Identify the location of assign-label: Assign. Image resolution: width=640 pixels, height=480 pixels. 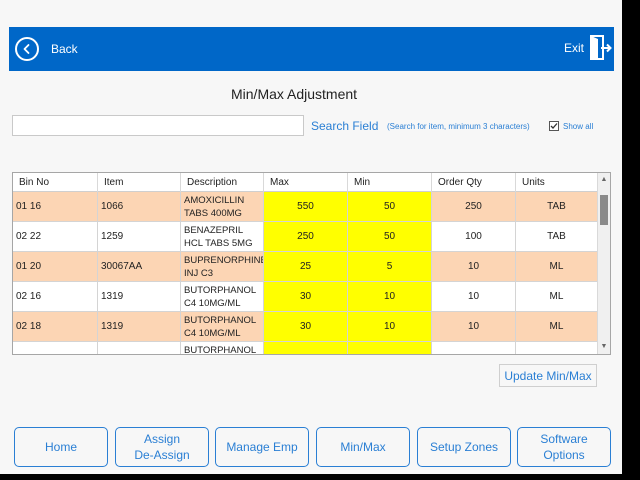
(161, 439).